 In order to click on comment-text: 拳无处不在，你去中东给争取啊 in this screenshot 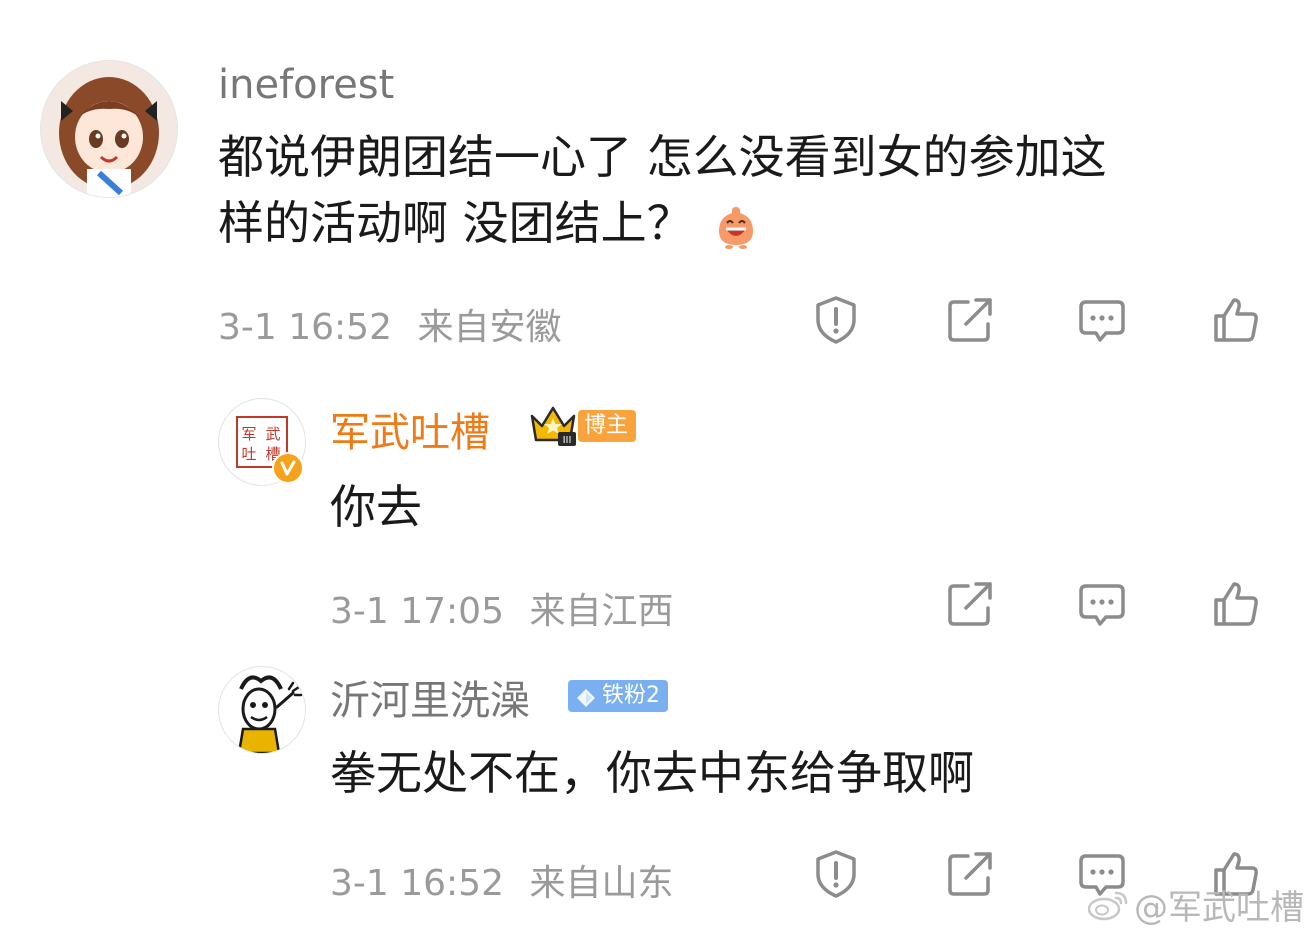, I will do `click(652, 773)`.